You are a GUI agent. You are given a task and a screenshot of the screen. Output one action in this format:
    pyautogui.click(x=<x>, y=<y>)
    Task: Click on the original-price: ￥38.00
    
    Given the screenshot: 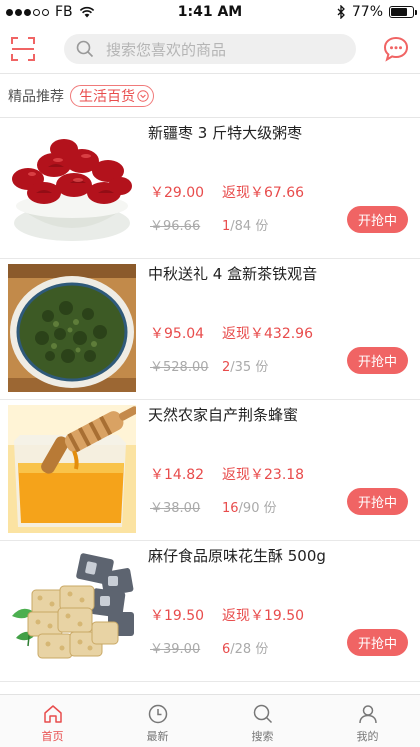 What is the action you would take?
    pyautogui.click(x=175, y=508)
    